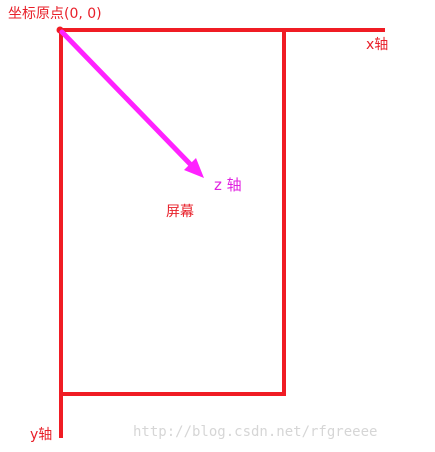  I want to click on x-axis-label: x轴, so click(377, 45).